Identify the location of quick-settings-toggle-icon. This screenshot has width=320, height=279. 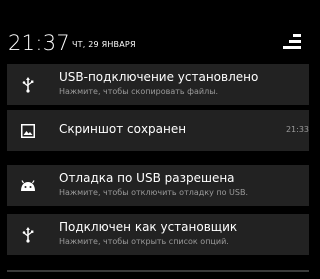
(292, 42).